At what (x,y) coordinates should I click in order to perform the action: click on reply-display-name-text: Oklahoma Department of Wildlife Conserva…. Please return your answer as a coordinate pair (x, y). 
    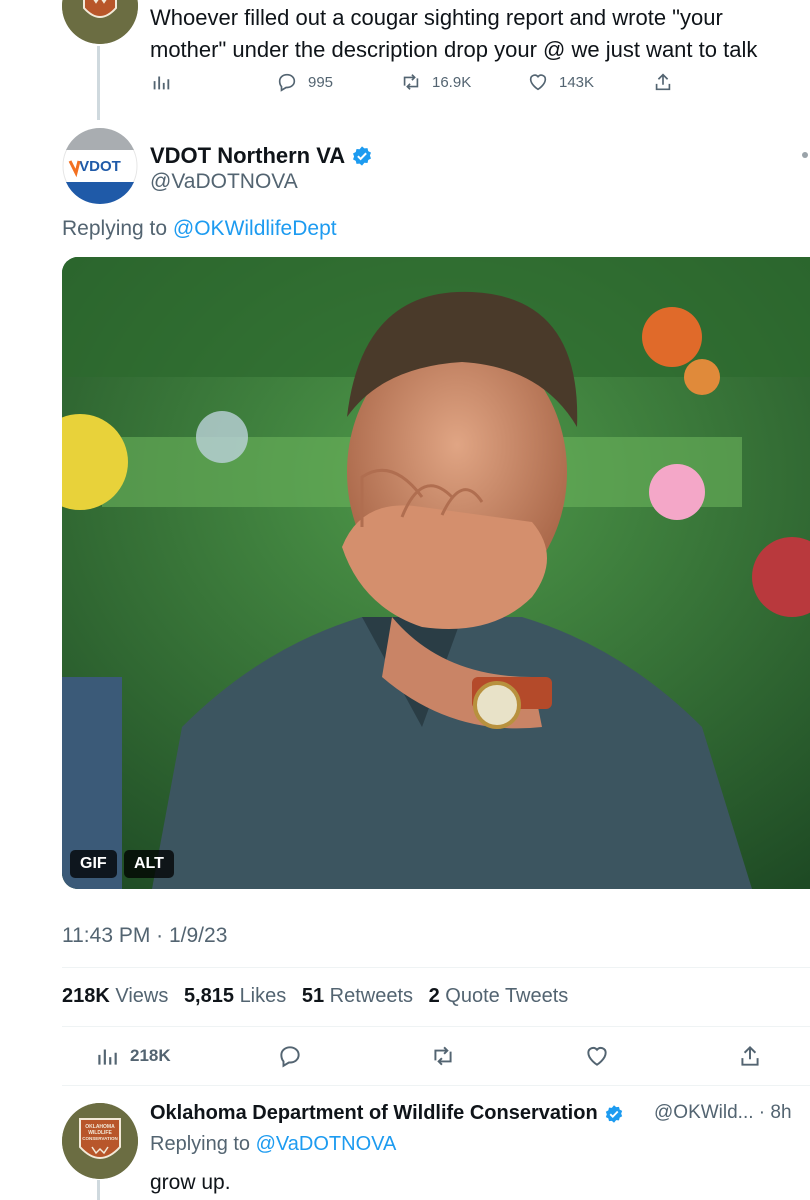
    Looking at the image, I should click on (374, 1113).